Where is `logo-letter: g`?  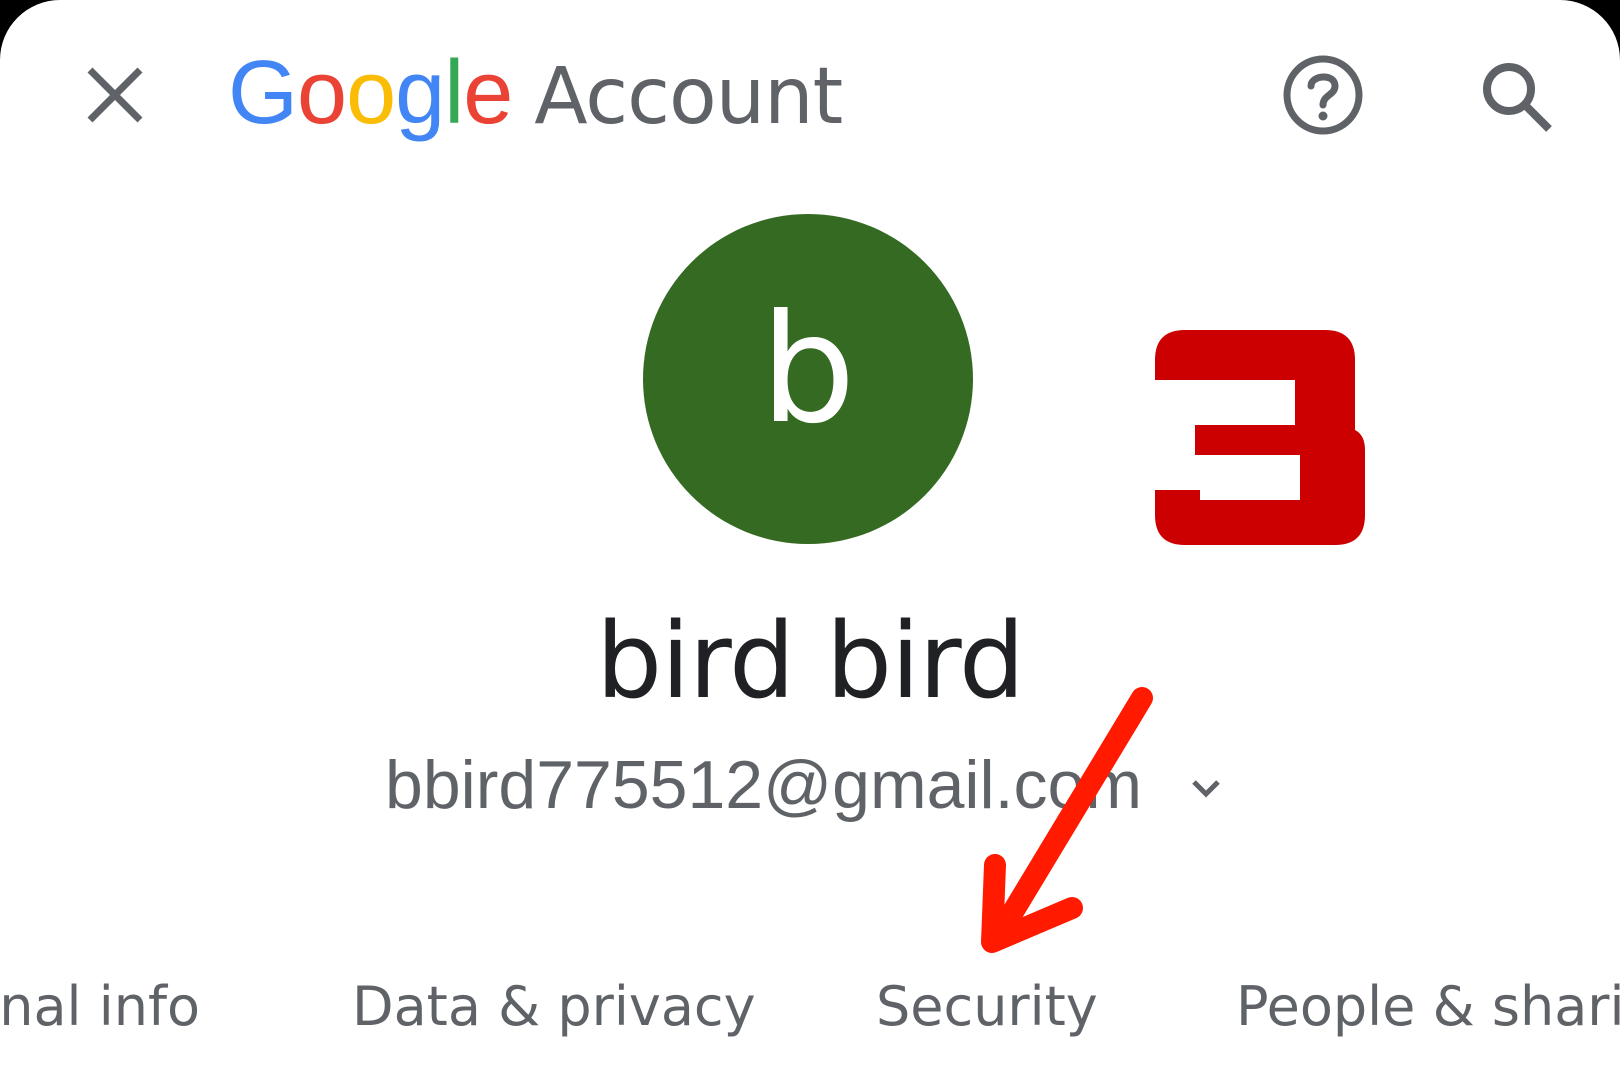 logo-letter: g is located at coordinates (420, 93).